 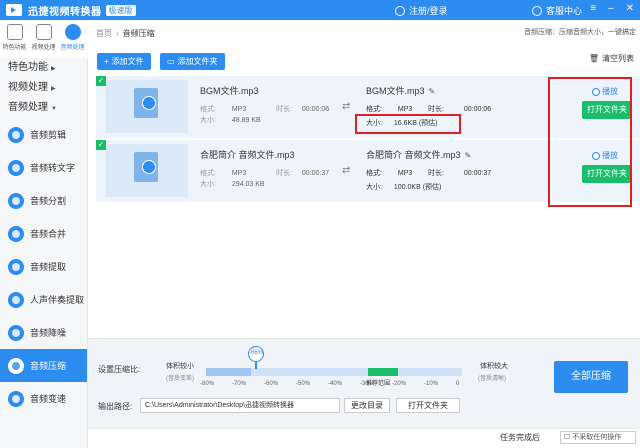 I want to click on caret-down-icon: ▼, so click(x=54, y=109).